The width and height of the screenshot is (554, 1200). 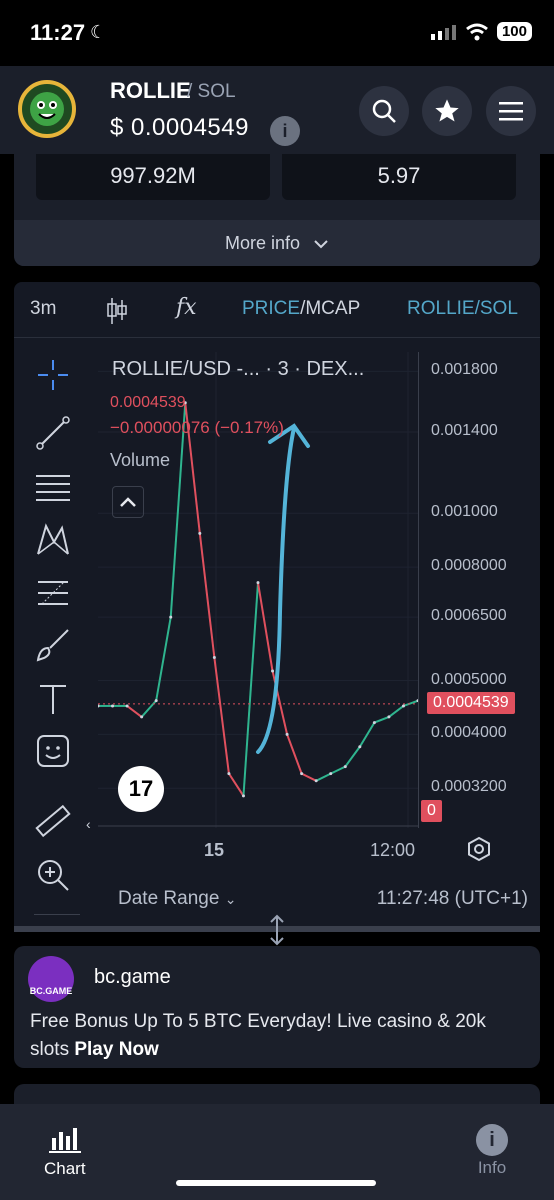 What do you see at coordinates (399, 177) in the screenshot?
I see `stat-right: 5.97` at bounding box center [399, 177].